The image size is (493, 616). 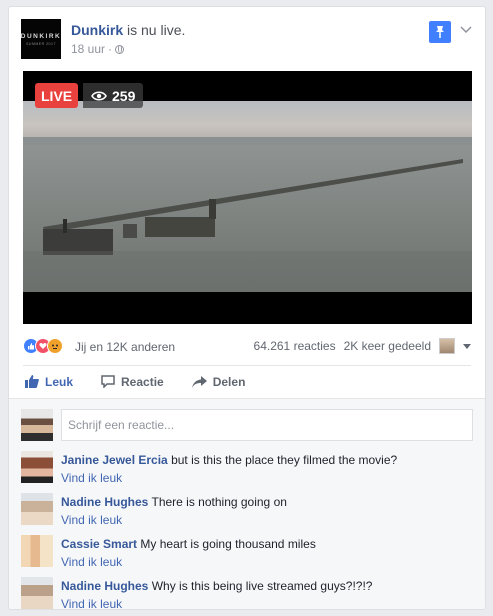 What do you see at coordinates (156, 30) in the screenshot?
I see `post-verb: is nu live.` at bounding box center [156, 30].